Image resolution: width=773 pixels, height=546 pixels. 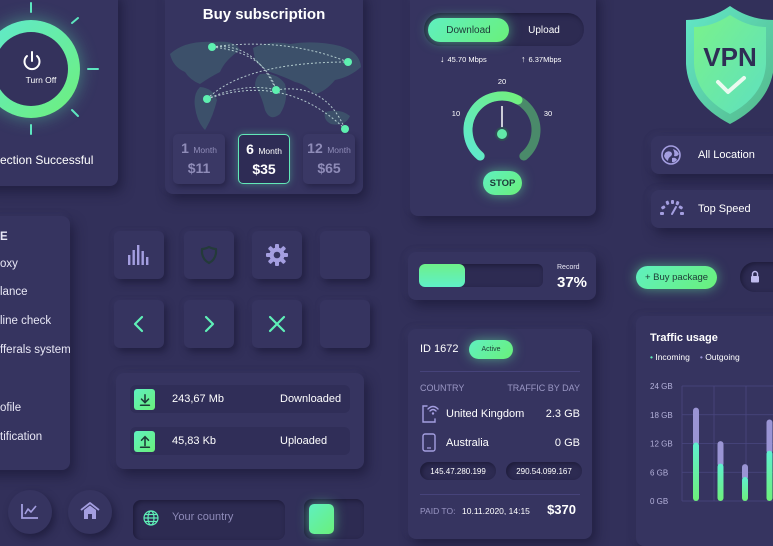 What do you see at coordinates (670, 357) in the screenshot?
I see `legend-incoming: • Incoming` at bounding box center [670, 357].